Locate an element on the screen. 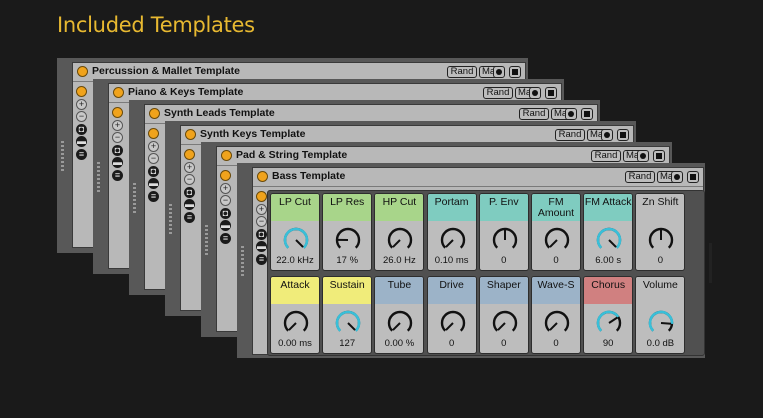 The image size is (763, 418). macro-sustain: Sustain 127 is located at coordinates (347, 315).